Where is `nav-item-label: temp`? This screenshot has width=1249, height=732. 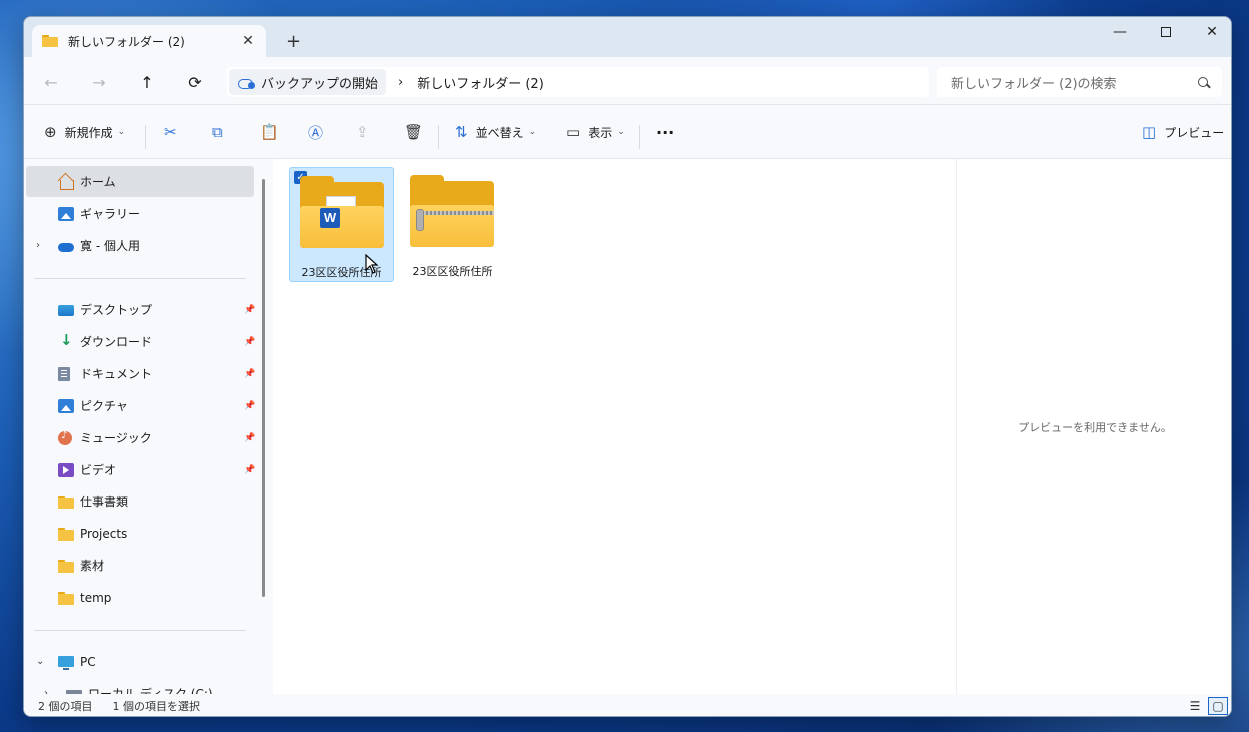 nav-item-label: temp is located at coordinates (96, 597).